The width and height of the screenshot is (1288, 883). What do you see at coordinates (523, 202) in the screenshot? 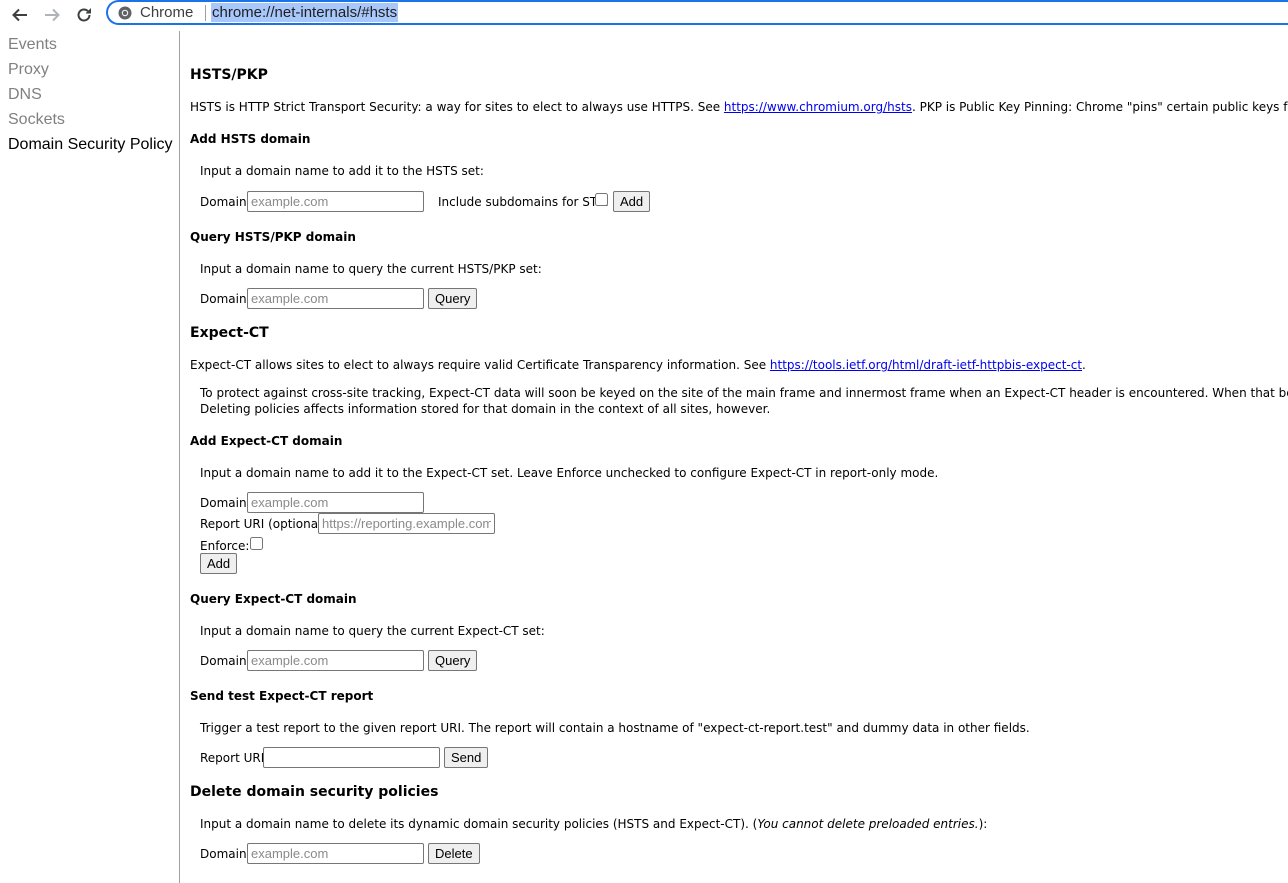
I see `include-subdomains-label: Include subdomains for STS:` at bounding box center [523, 202].